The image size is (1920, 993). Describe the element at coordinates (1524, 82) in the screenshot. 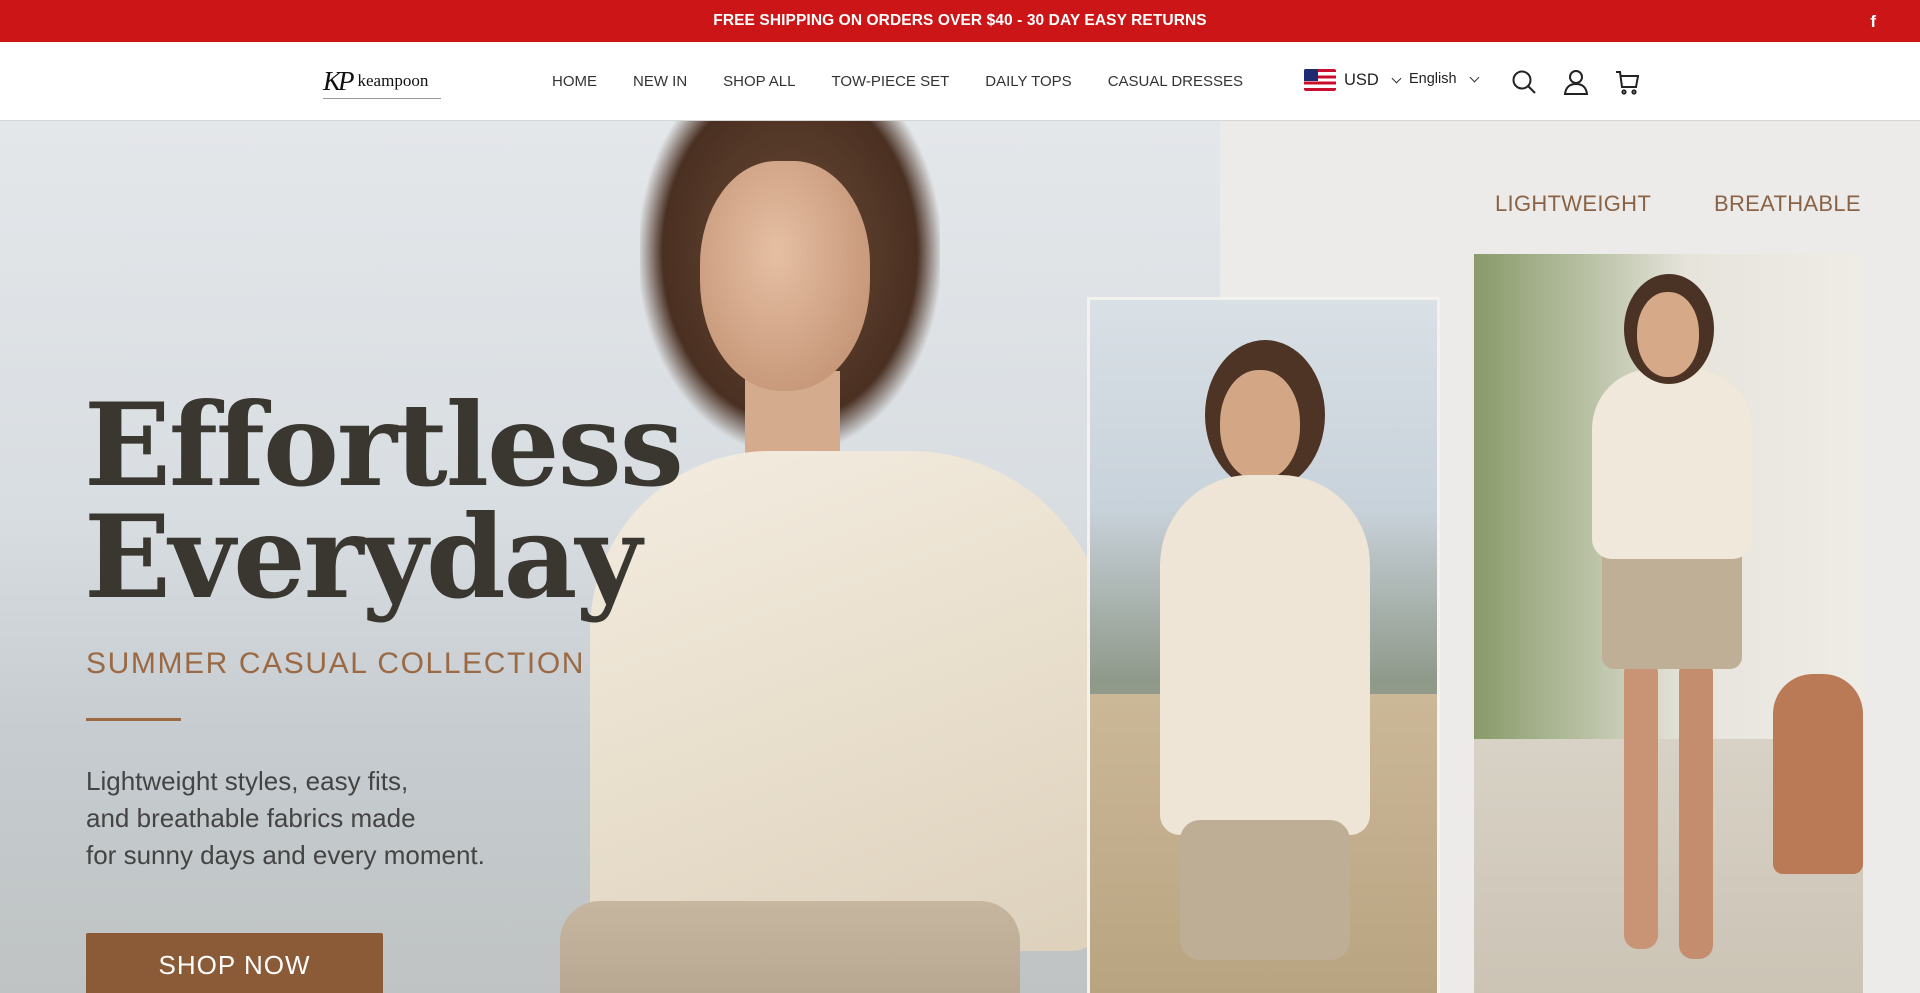

I see `search-icon` at that location.